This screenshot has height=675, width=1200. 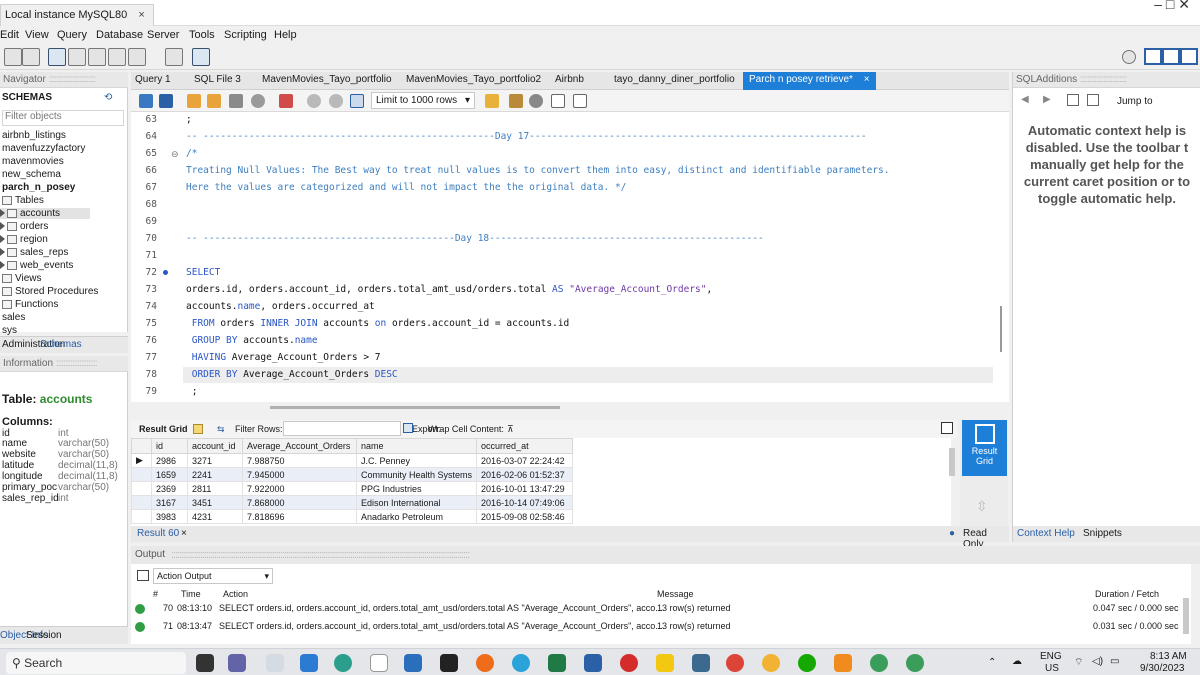 What do you see at coordinates (63, 118) in the screenshot?
I see `filter-objects-input: Filter objects` at bounding box center [63, 118].